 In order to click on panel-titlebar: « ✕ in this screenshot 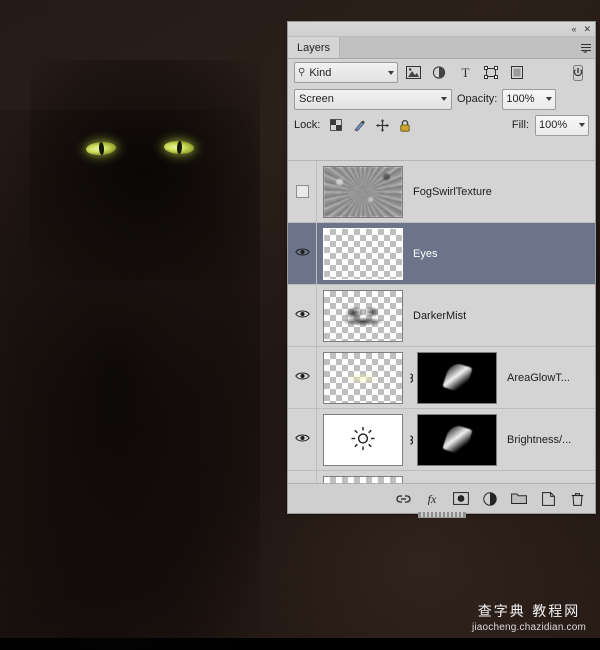, I will do `click(441, 29)`.